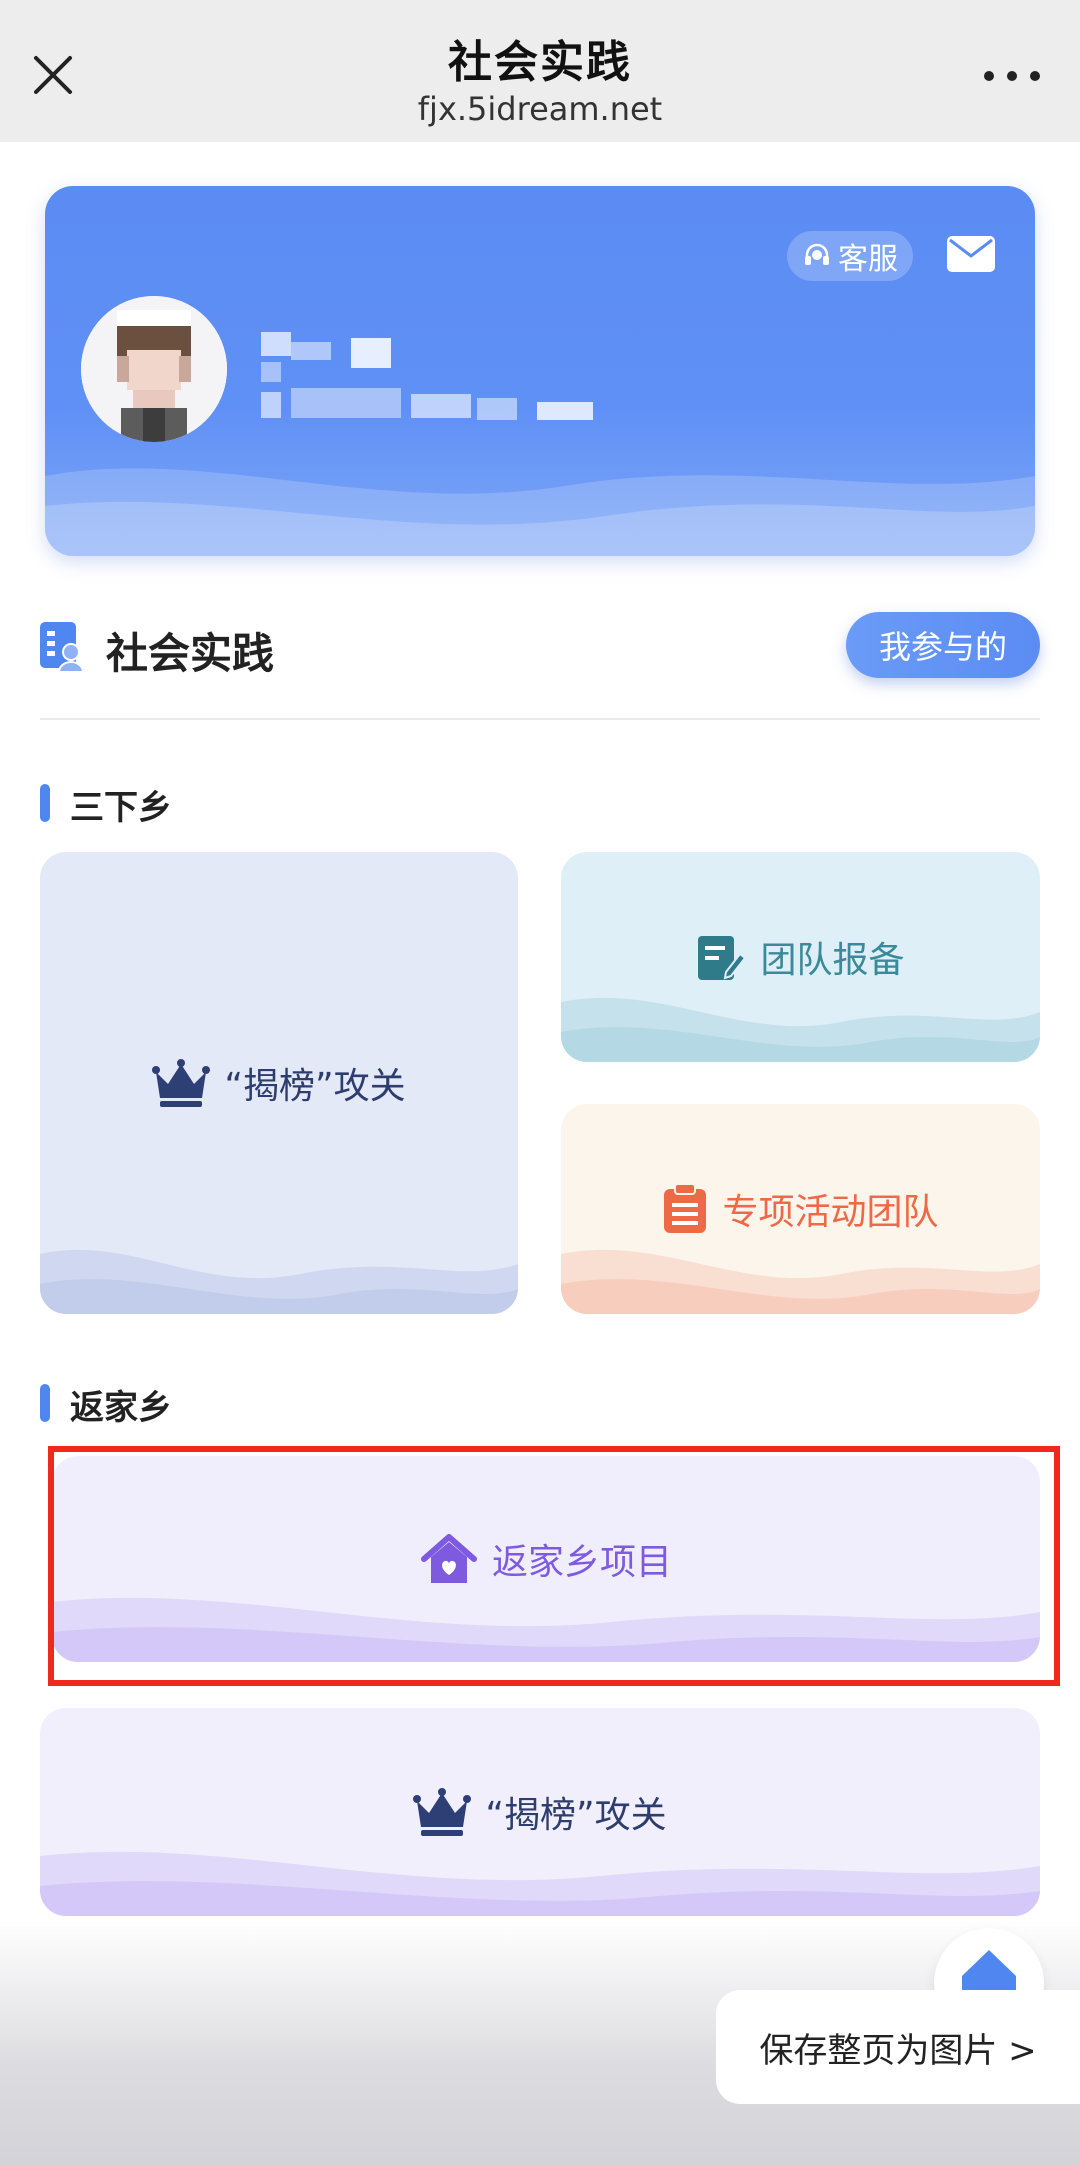  I want to click on page-title: 社会实践, so click(540, 62).